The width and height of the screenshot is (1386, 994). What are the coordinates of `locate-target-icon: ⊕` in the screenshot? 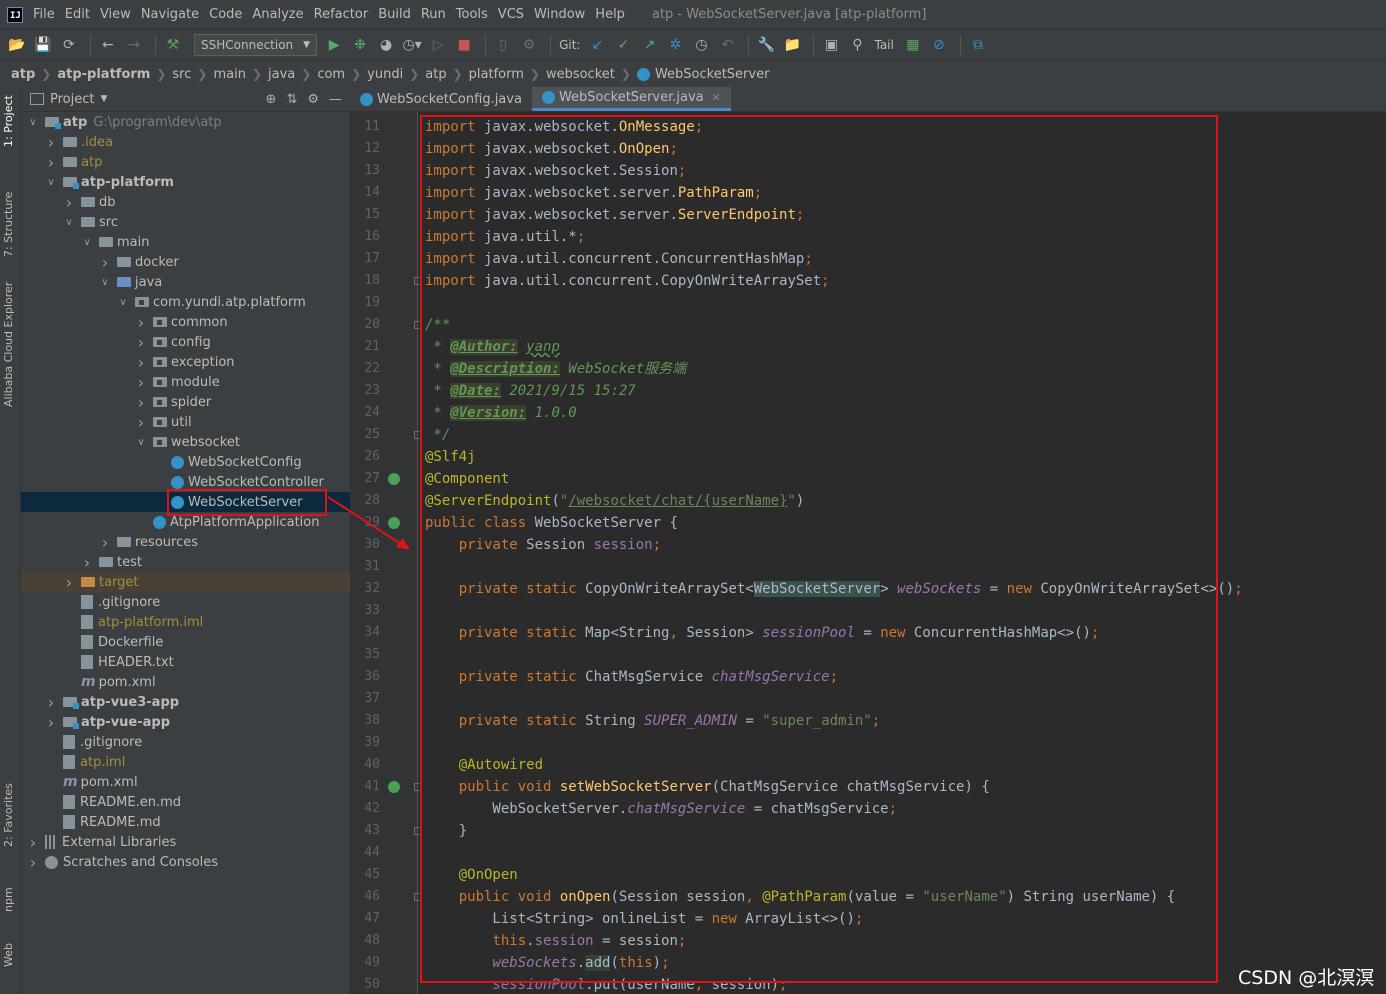 It's located at (271, 99).